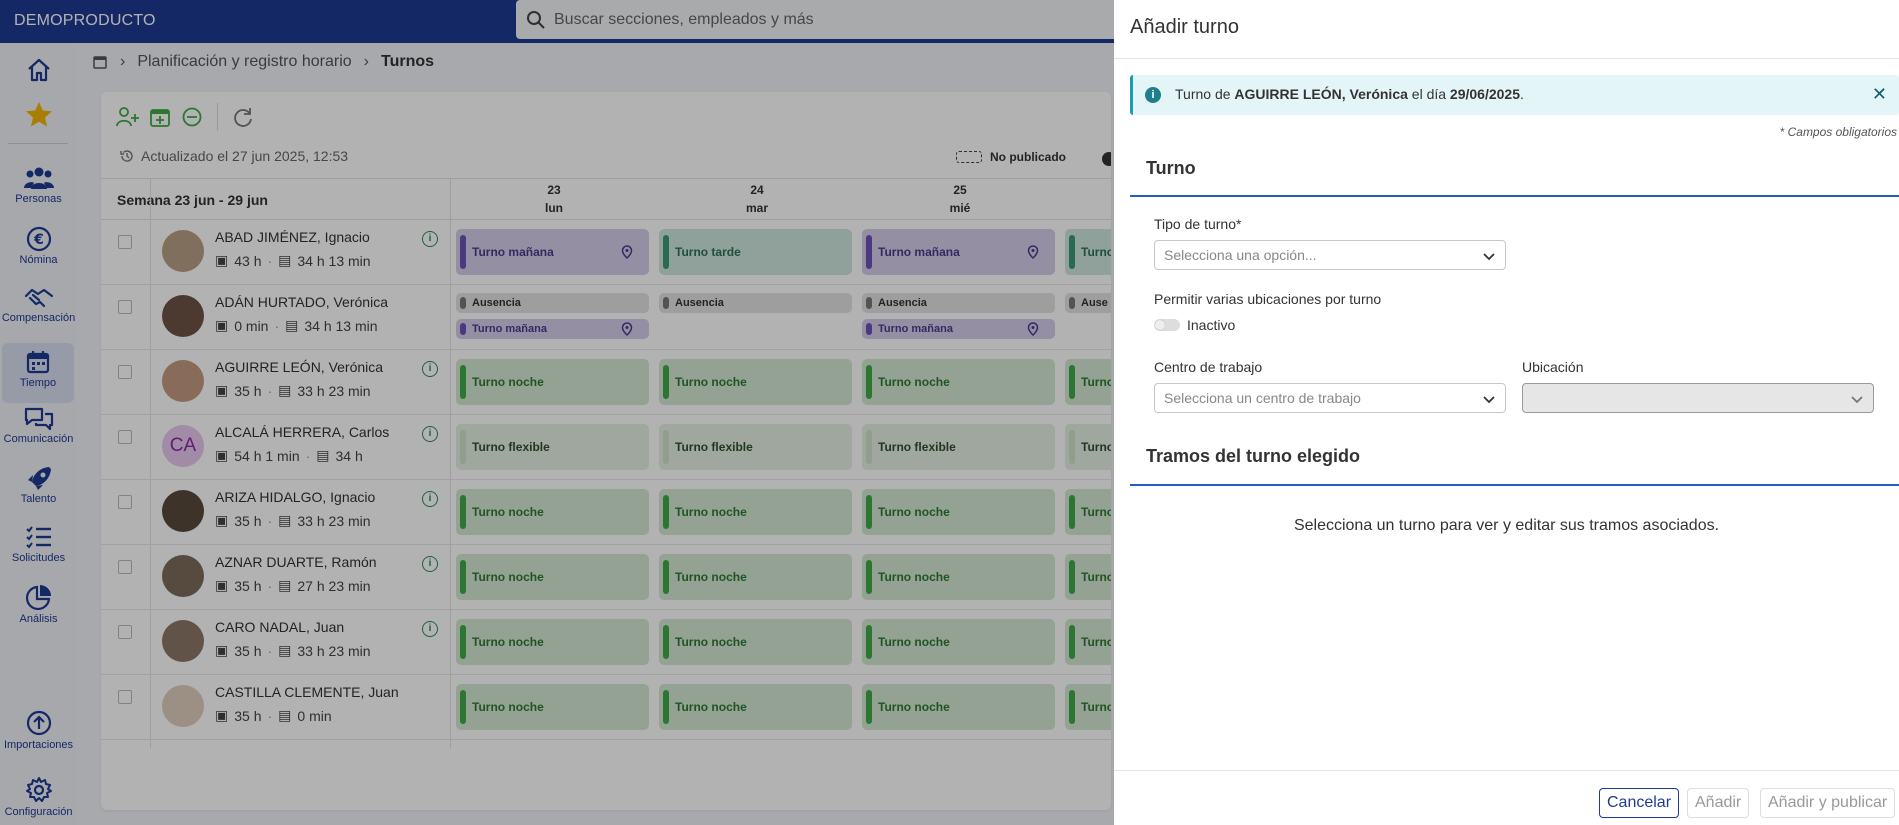  What do you see at coordinates (1838, 132) in the screenshot?
I see `required-note: * Campos obligatorios` at bounding box center [1838, 132].